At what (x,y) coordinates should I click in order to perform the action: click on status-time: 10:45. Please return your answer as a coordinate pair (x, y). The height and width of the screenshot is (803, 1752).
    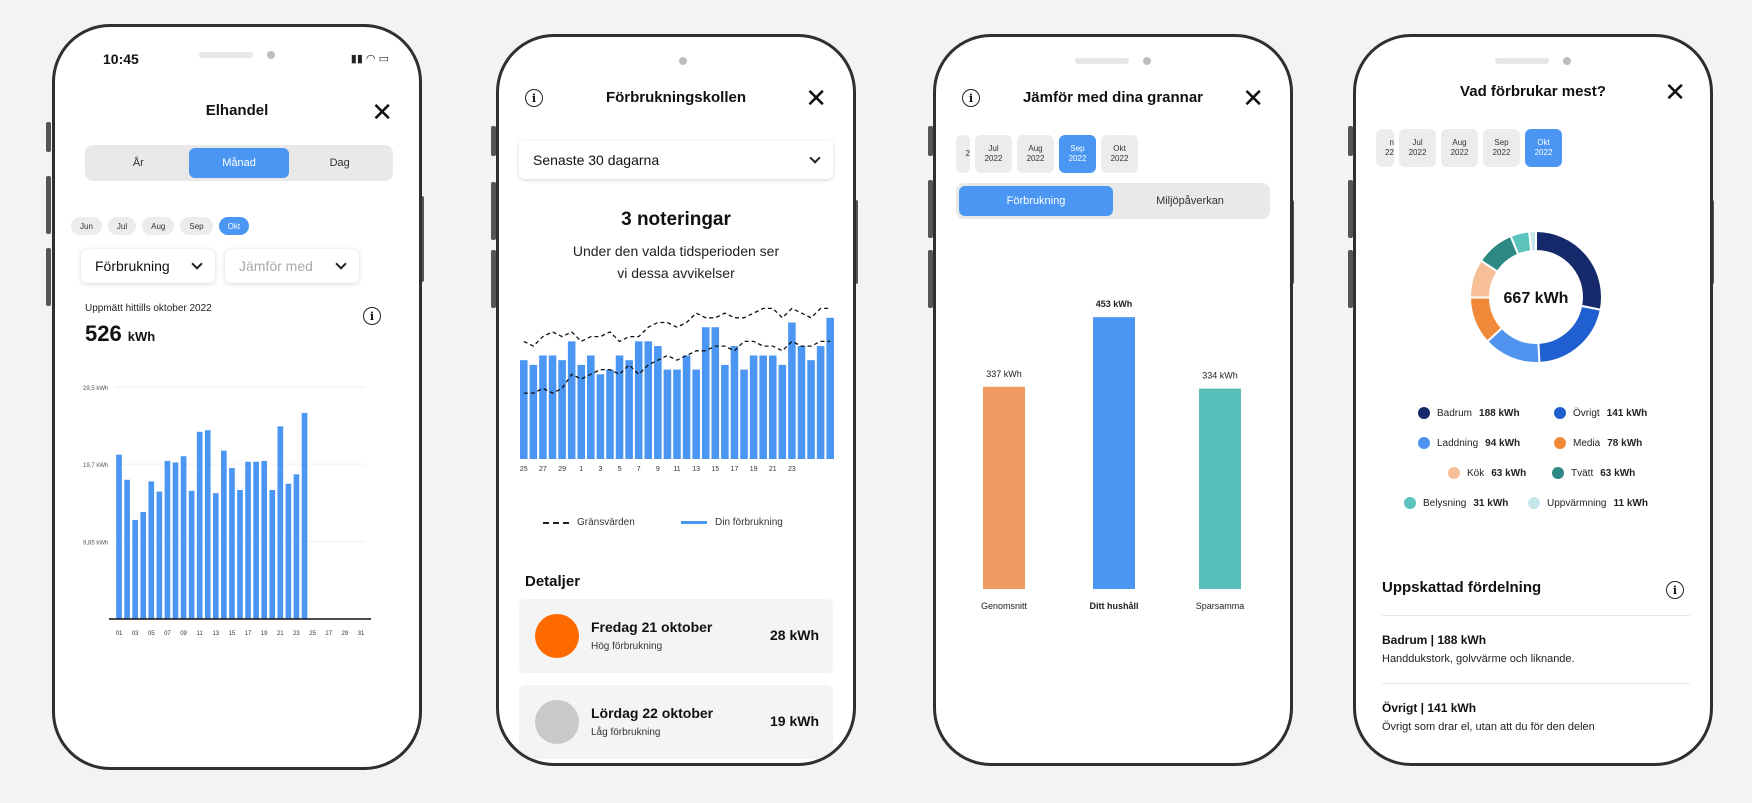
    Looking at the image, I should click on (121, 59).